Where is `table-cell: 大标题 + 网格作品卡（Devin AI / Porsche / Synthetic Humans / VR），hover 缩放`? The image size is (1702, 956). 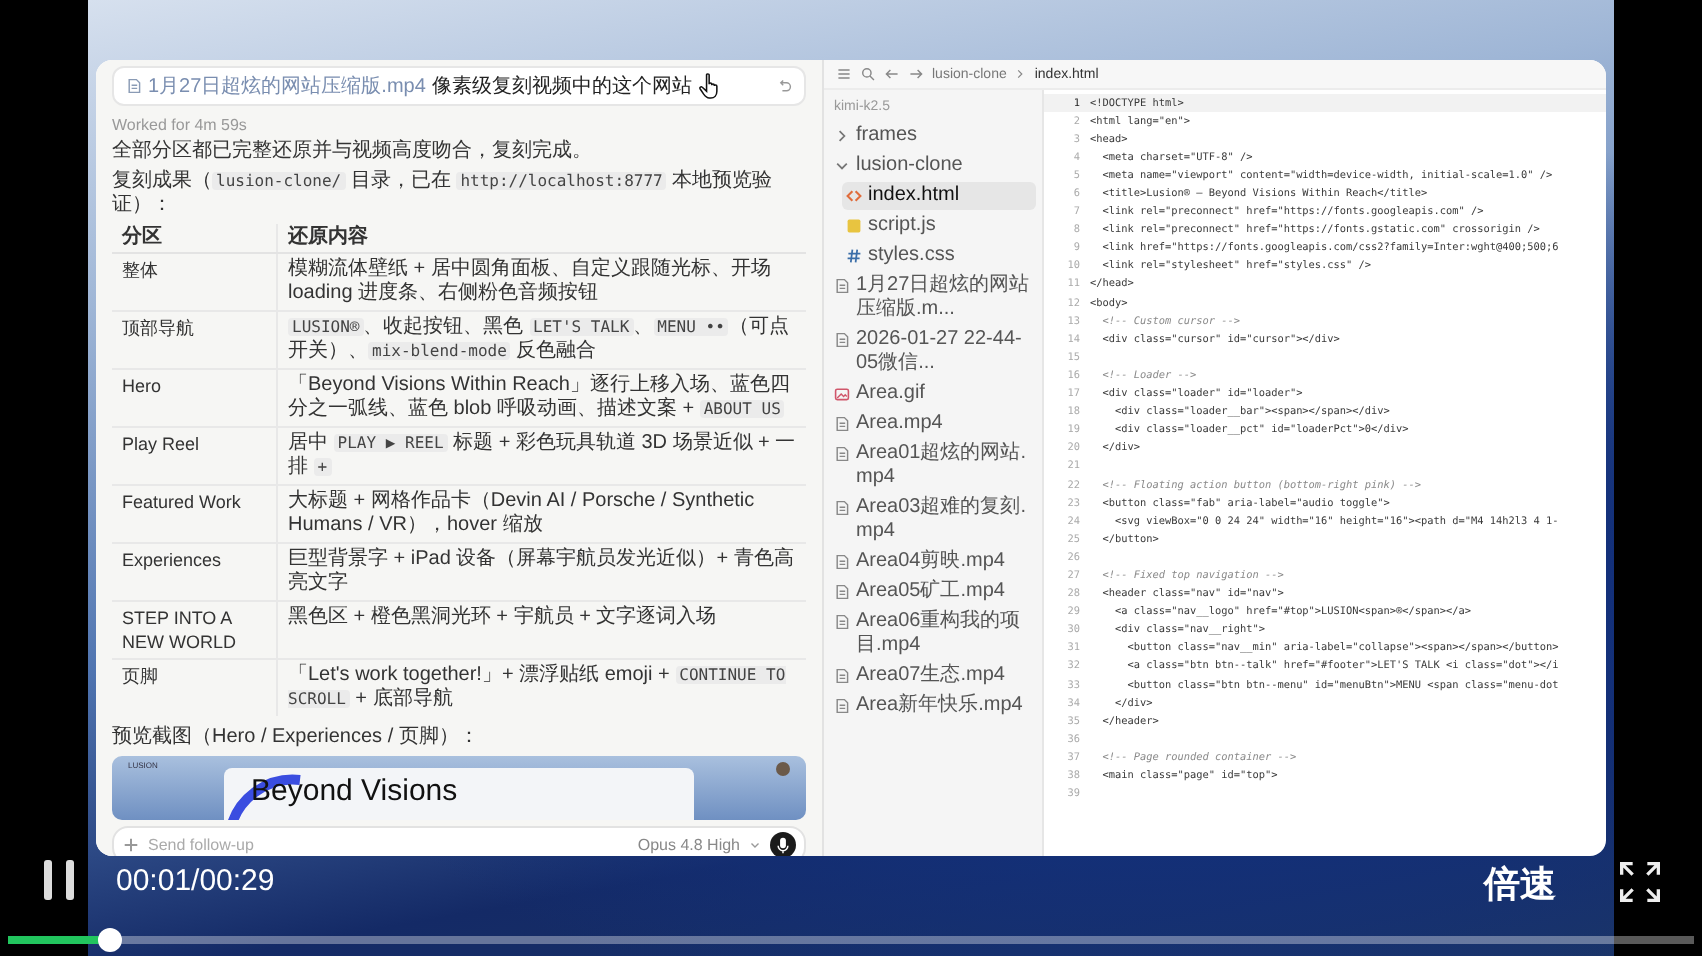
table-cell: 大标题 + 网格作品卡（Devin AI / Porsche / Synthetic Humans / VR），hover 缩放 is located at coordinates (541, 514).